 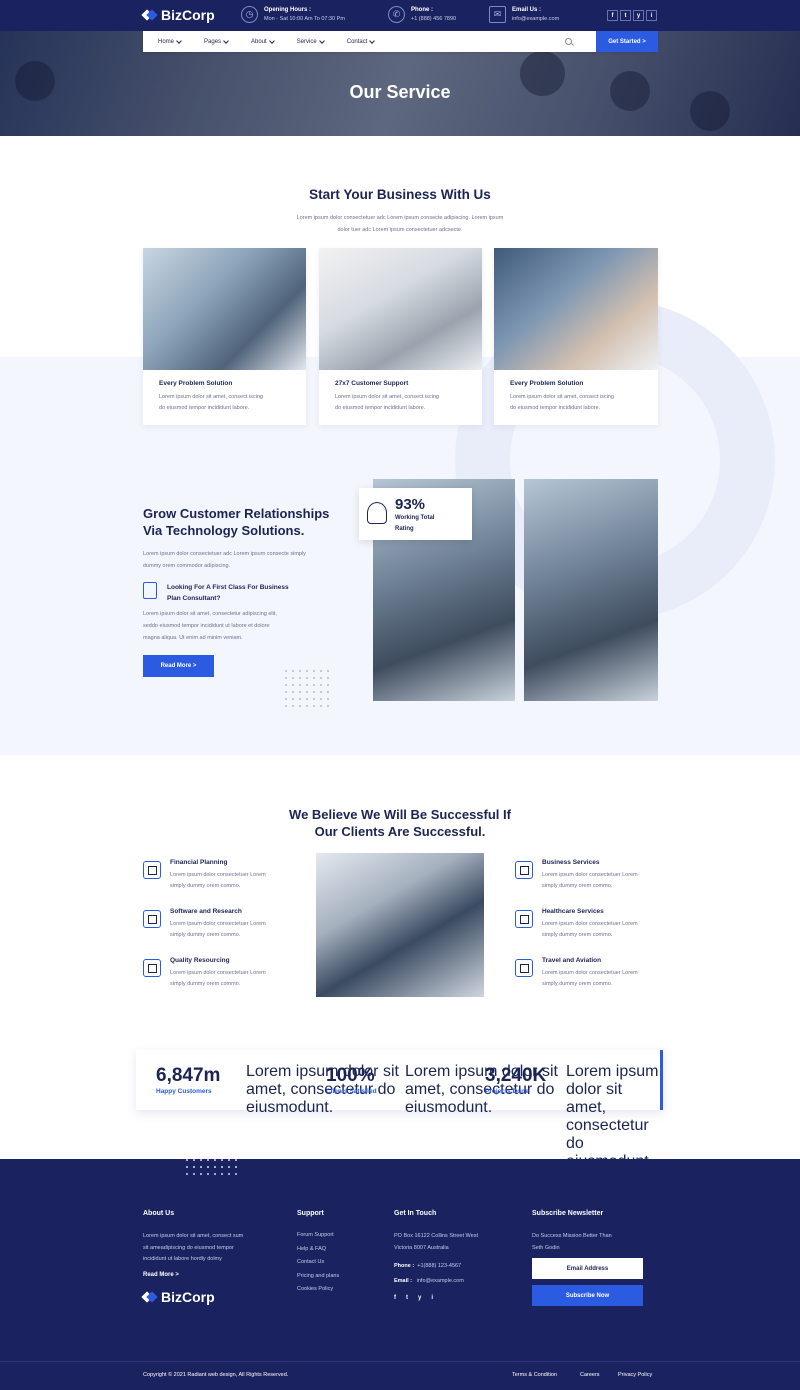 I want to click on main-nav: Home Pages About Service Contact, so click(x=400, y=41).